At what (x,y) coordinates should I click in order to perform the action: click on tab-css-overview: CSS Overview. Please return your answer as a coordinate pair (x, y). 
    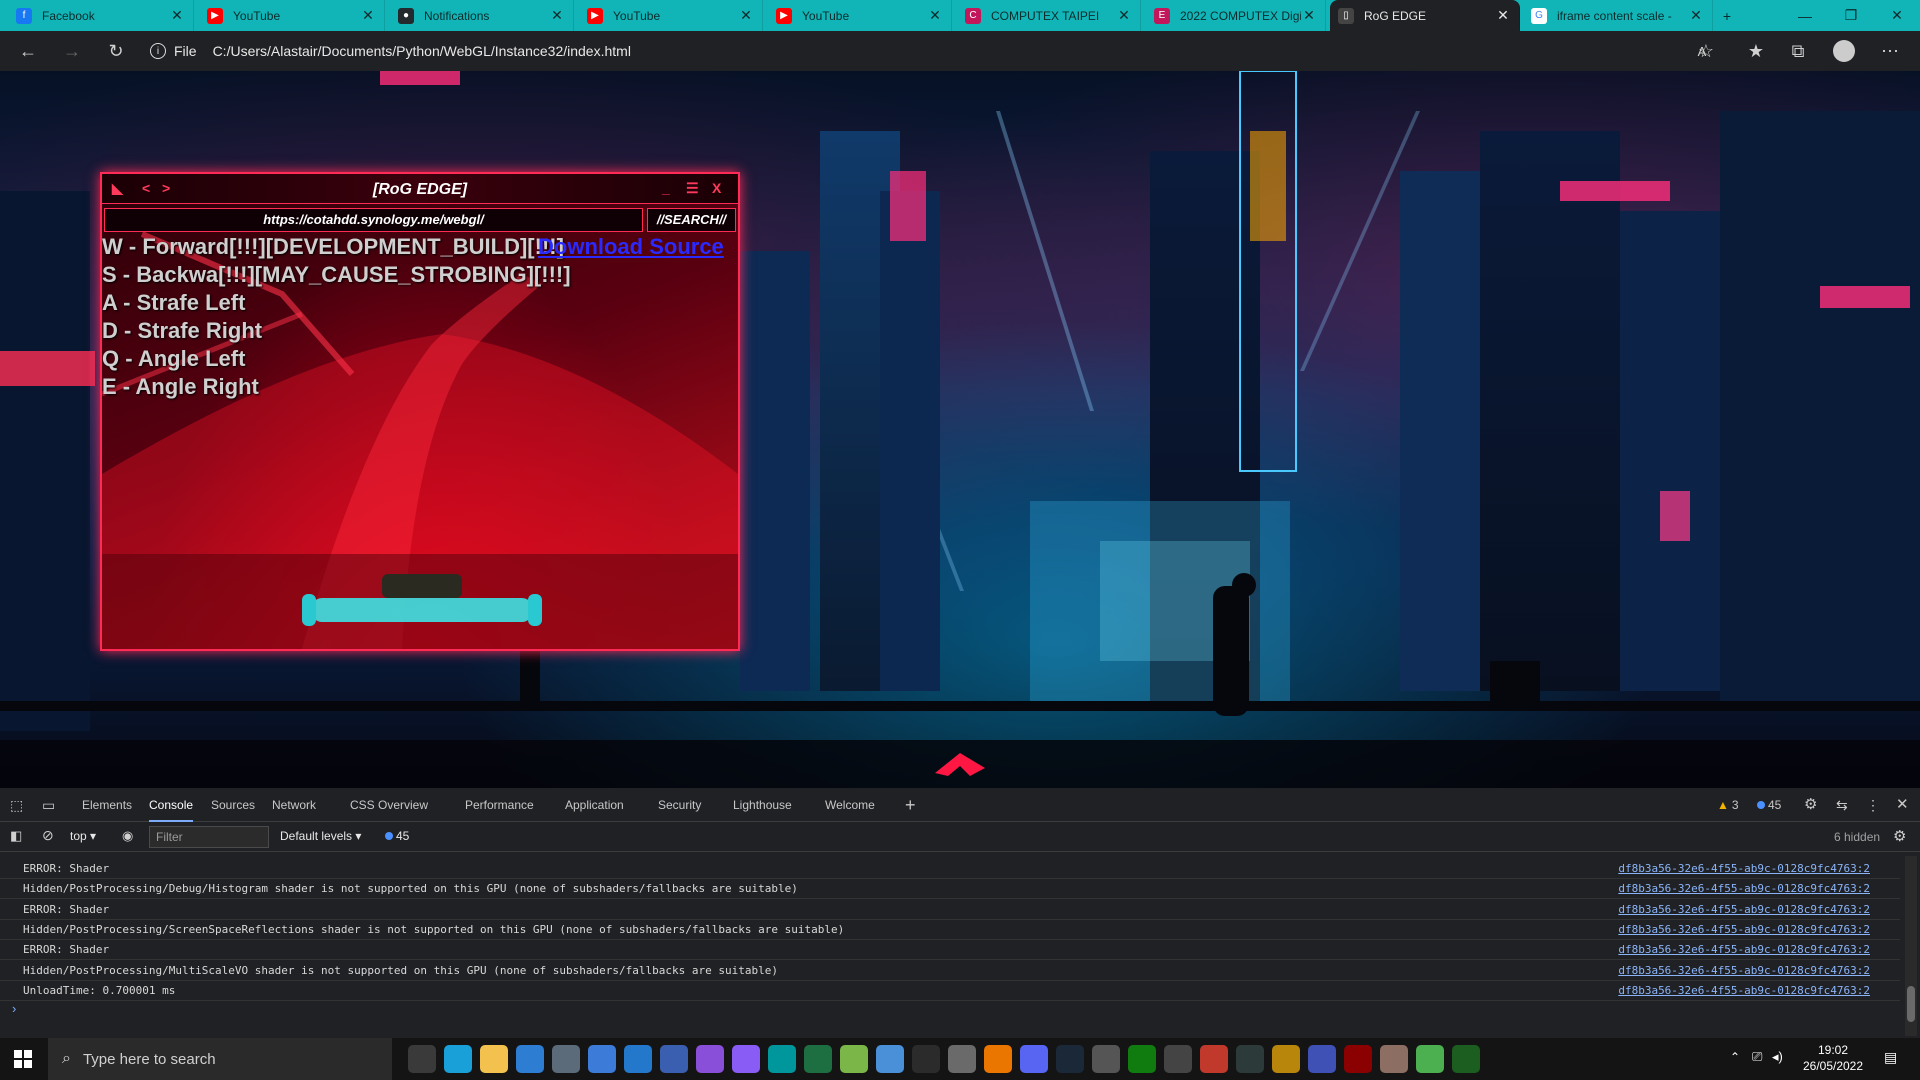
    Looking at the image, I should click on (389, 805).